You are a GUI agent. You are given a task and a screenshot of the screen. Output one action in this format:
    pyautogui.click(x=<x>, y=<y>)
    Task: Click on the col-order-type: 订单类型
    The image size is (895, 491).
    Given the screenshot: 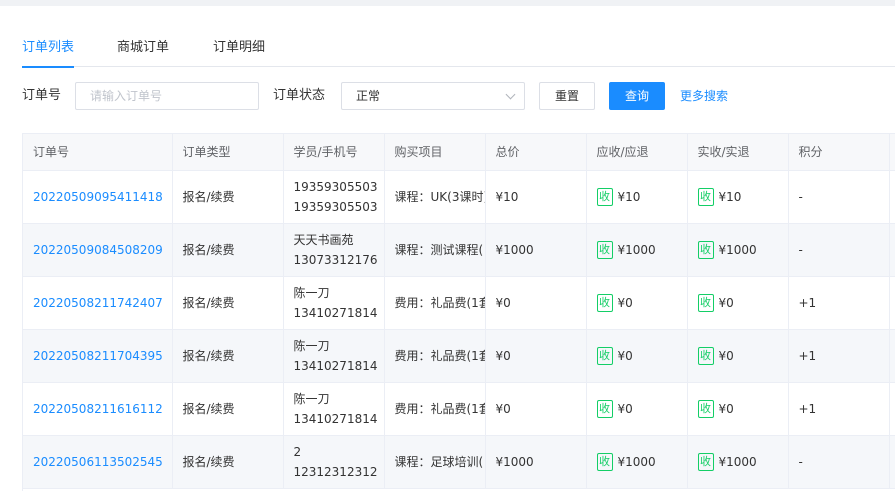 What is the action you would take?
    pyautogui.click(x=228, y=152)
    